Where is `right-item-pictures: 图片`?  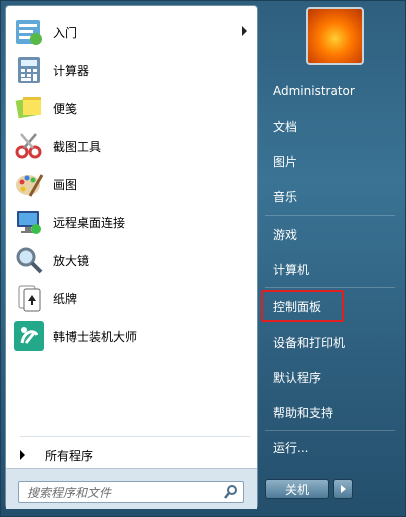 right-item-pictures: 图片 is located at coordinates (329, 161).